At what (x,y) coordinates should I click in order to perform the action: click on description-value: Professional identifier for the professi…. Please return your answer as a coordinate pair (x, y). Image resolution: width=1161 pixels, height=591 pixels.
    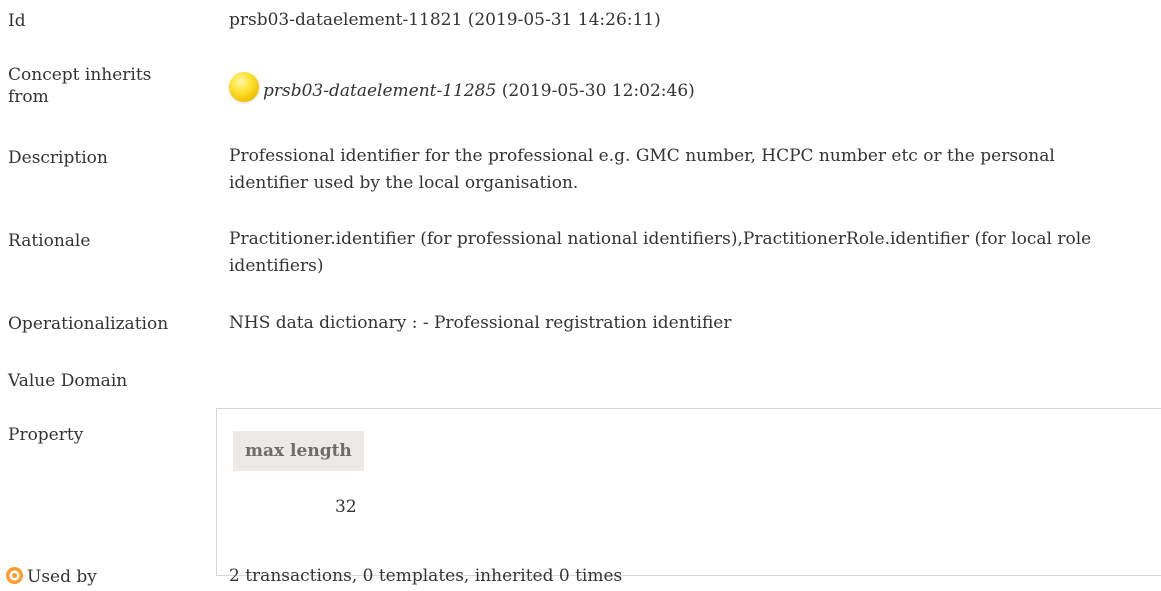
    Looking at the image, I should click on (642, 169).